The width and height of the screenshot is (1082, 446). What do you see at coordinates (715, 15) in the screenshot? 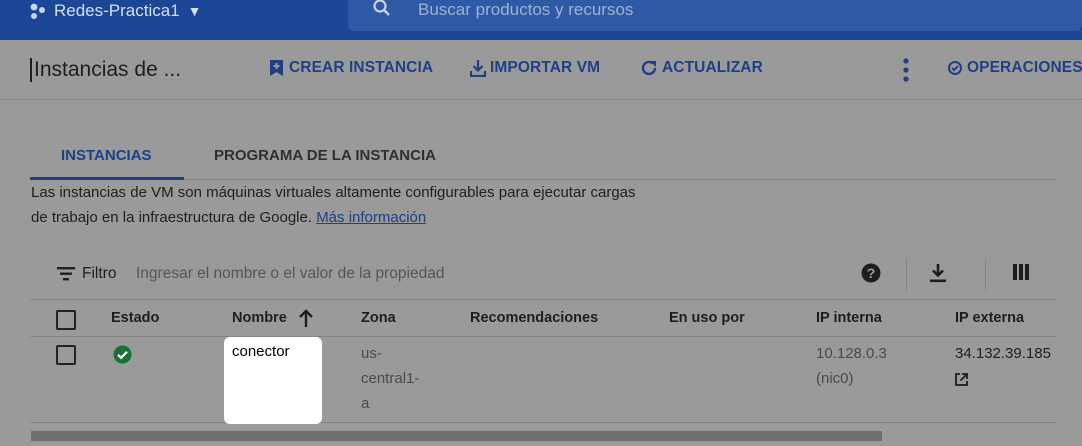
I see `search-box: Buscar productos y recursos` at bounding box center [715, 15].